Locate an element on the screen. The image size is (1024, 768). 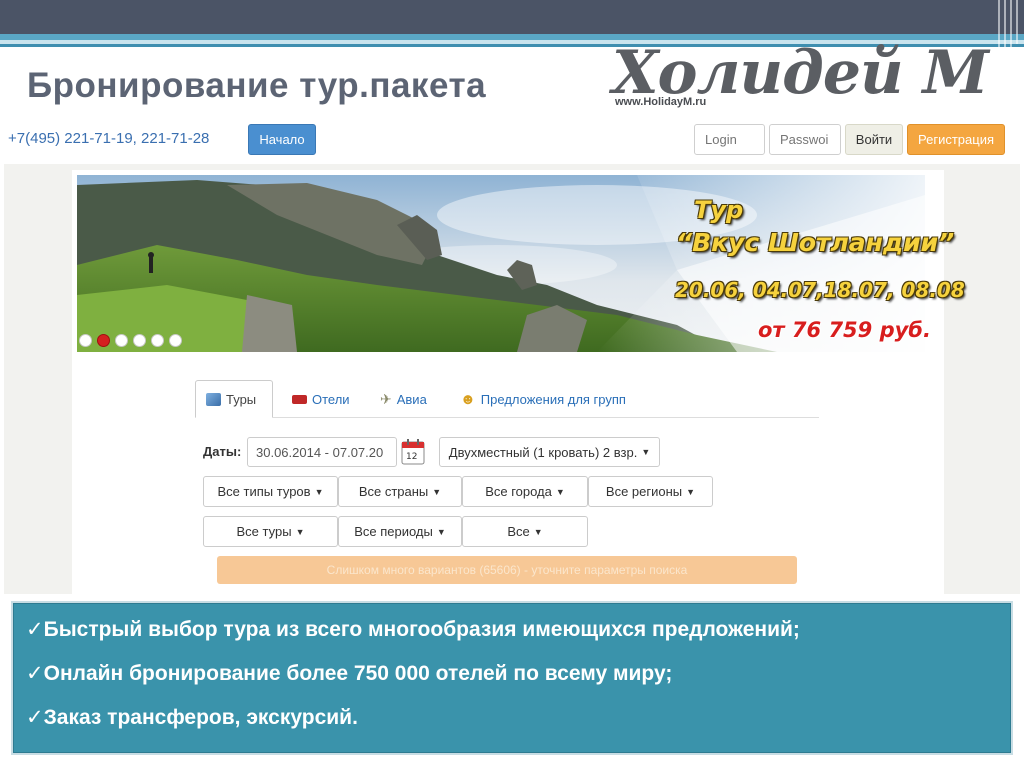
tab-hotels: Отели is located at coordinates (321, 399).